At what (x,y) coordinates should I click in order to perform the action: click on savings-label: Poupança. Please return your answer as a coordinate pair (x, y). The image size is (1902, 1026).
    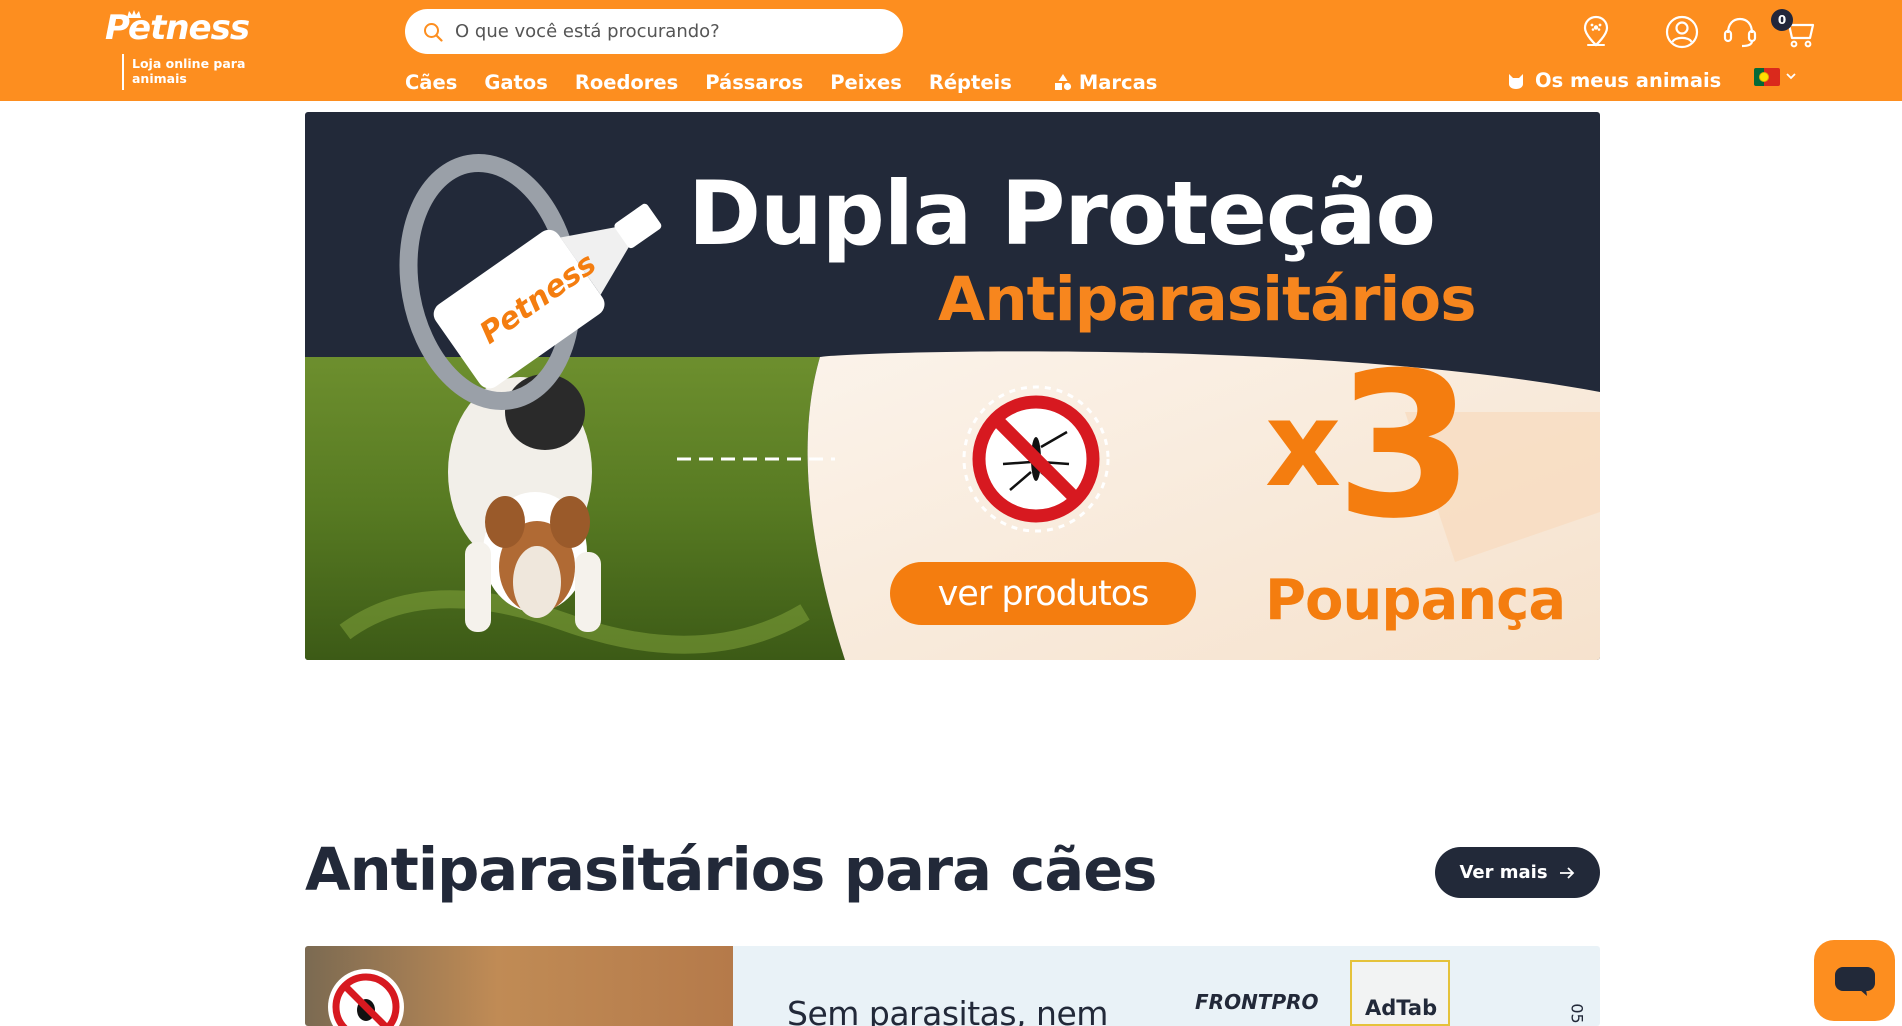
    Looking at the image, I should click on (1415, 600).